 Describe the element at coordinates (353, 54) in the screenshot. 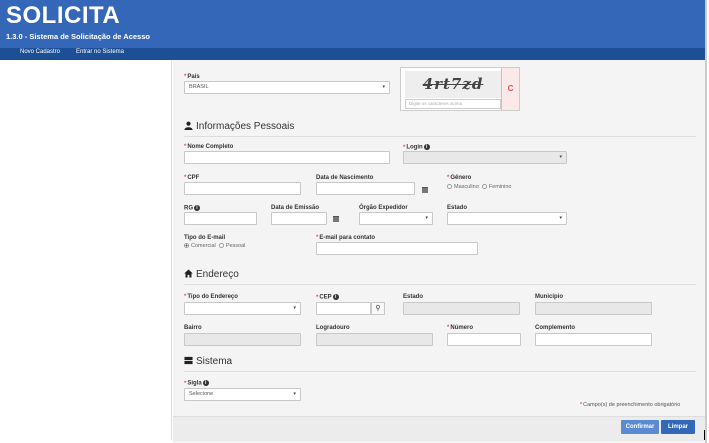

I see `top-navbar: Novo Cadastro Entrar no Sistema` at that location.